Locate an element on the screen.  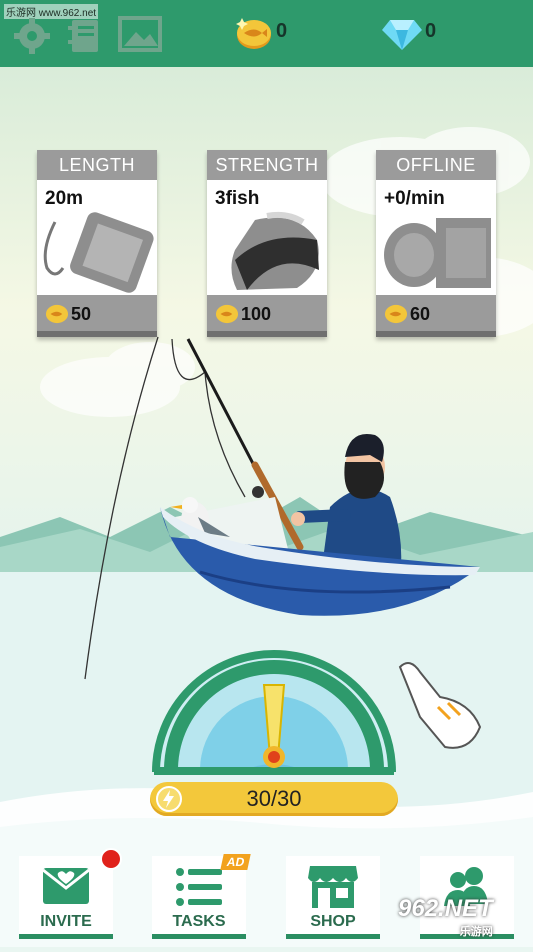
upgrade-value: 20m is located at coordinates (64, 198).